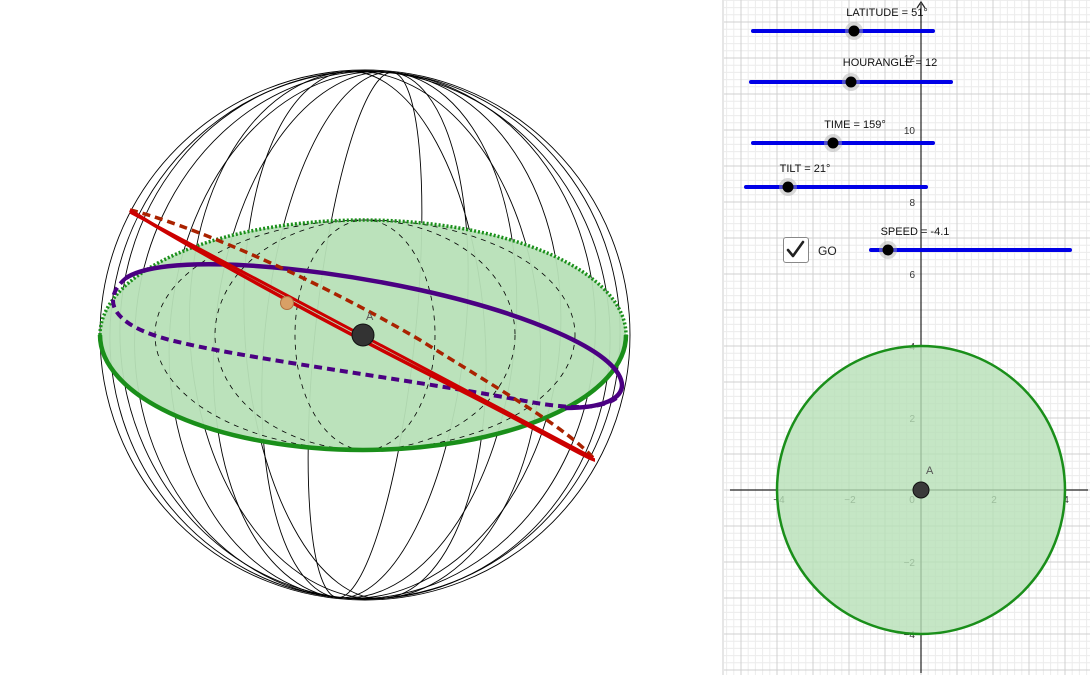  I want to click on slider-label: HOURANGLE = 12, so click(890, 63).